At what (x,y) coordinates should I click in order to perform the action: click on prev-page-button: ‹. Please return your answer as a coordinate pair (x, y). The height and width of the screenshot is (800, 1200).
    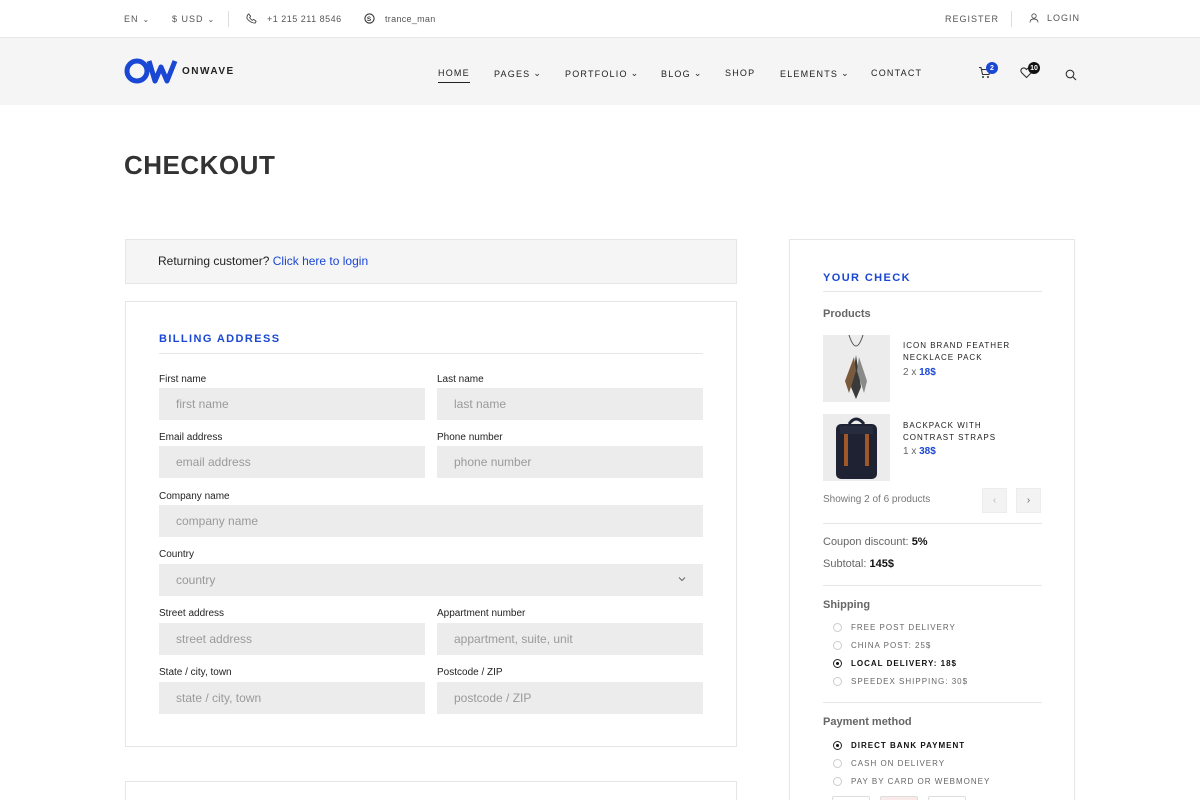
    Looking at the image, I should click on (994, 500).